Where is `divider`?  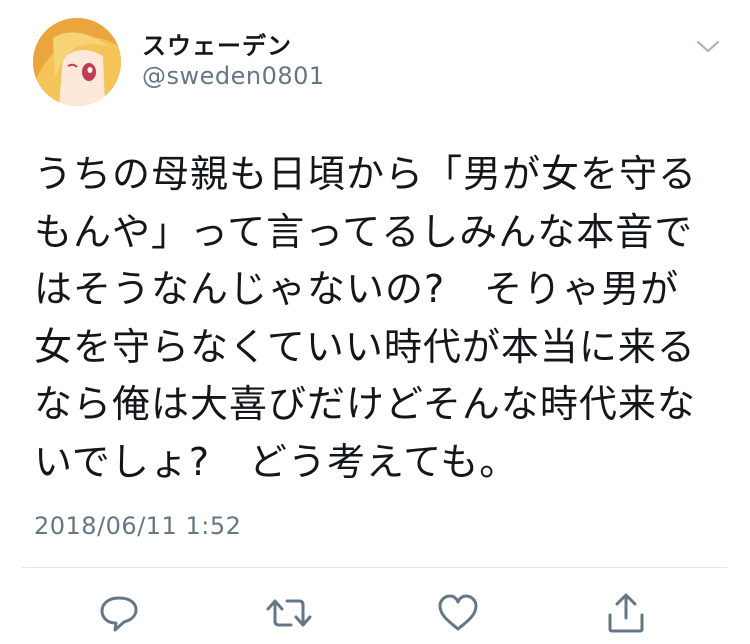 divider is located at coordinates (375, 567).